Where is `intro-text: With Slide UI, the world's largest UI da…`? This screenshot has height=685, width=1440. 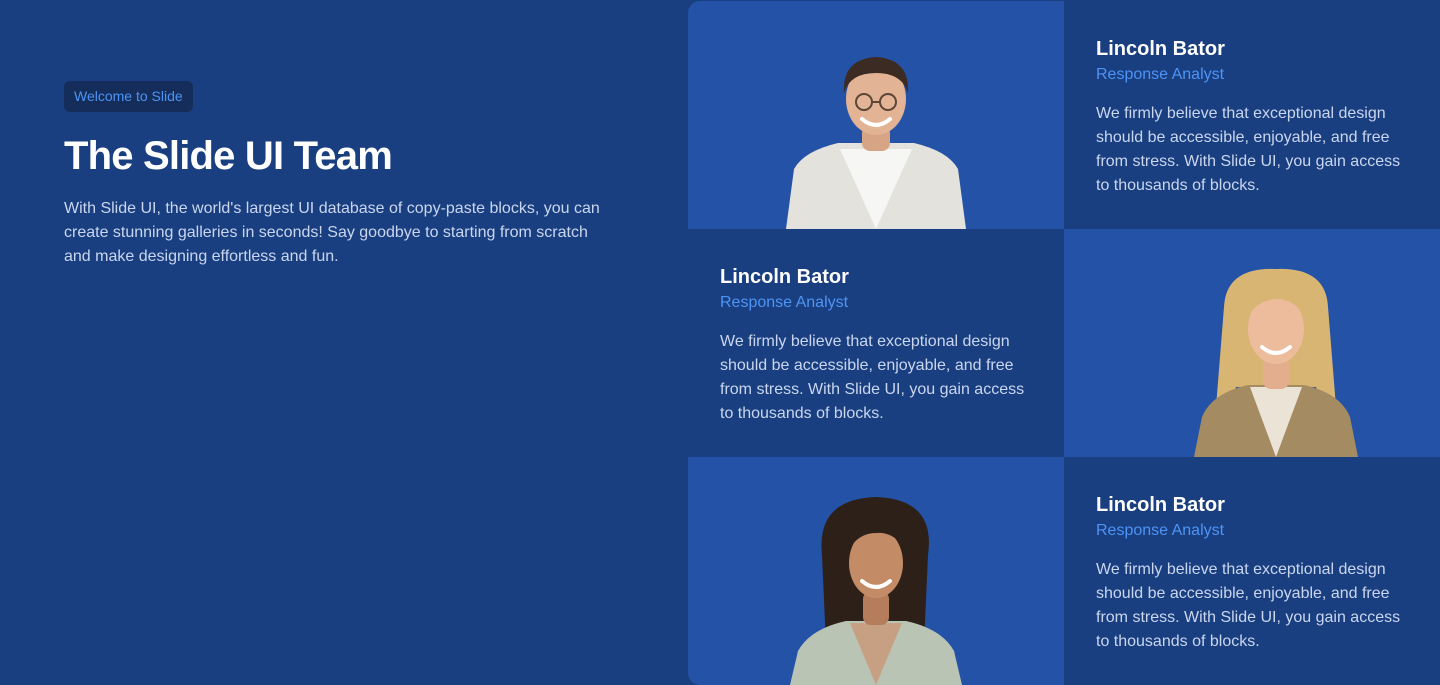
intro-text: With Slide UI, the world's largest UI da… is located at coordinates (332, 232).